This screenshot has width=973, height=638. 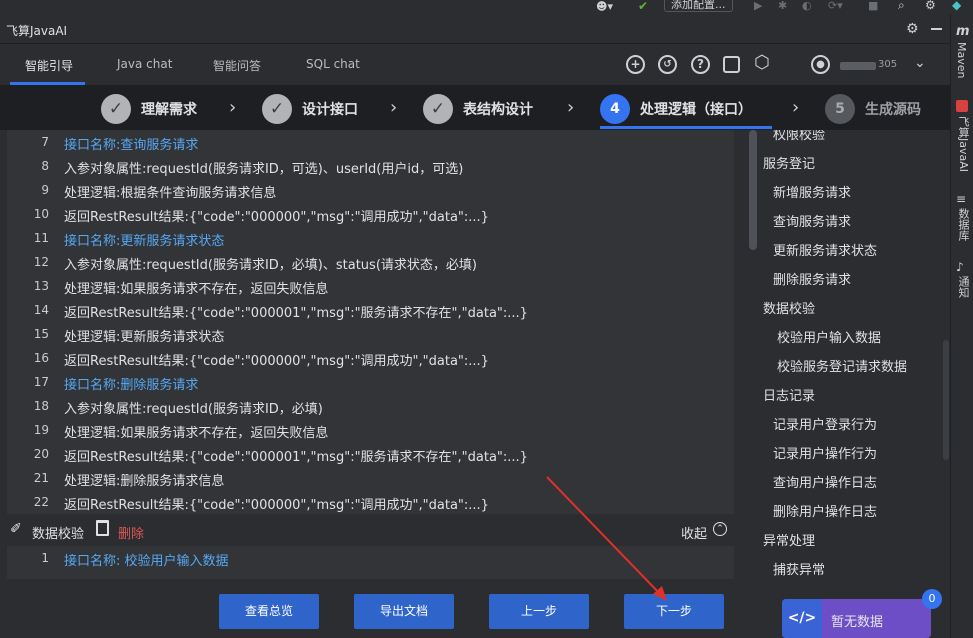 I want to click on hammer-icon: ✔, so click(x=643, y=6).